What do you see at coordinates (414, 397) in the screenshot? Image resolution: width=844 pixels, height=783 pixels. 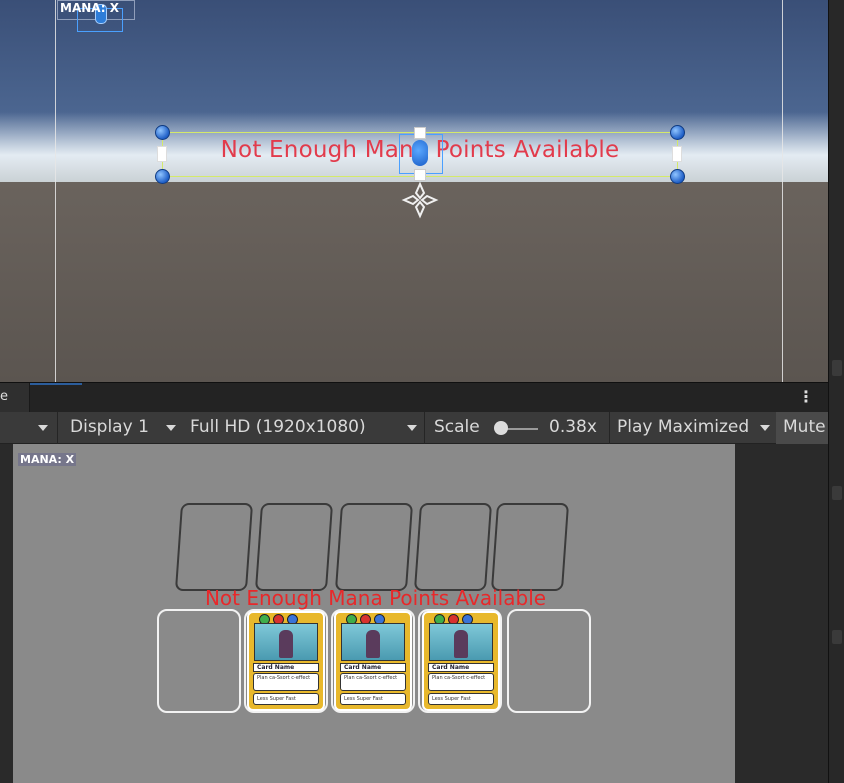 I see `game-tab-bar: e ⋮` at bounding box center [414, 397].